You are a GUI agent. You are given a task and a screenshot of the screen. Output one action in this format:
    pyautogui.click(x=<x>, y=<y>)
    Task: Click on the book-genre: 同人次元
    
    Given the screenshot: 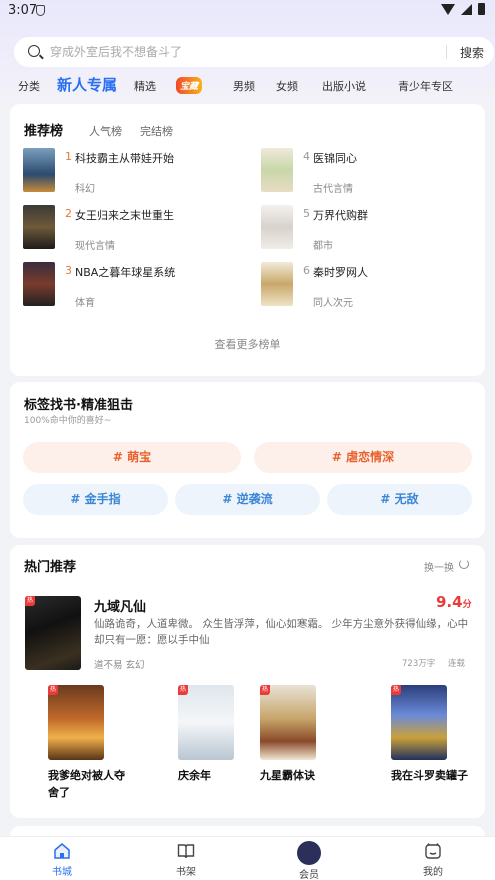 What is the action you would take?
    pyautogui.click(x=333, y=303)
    